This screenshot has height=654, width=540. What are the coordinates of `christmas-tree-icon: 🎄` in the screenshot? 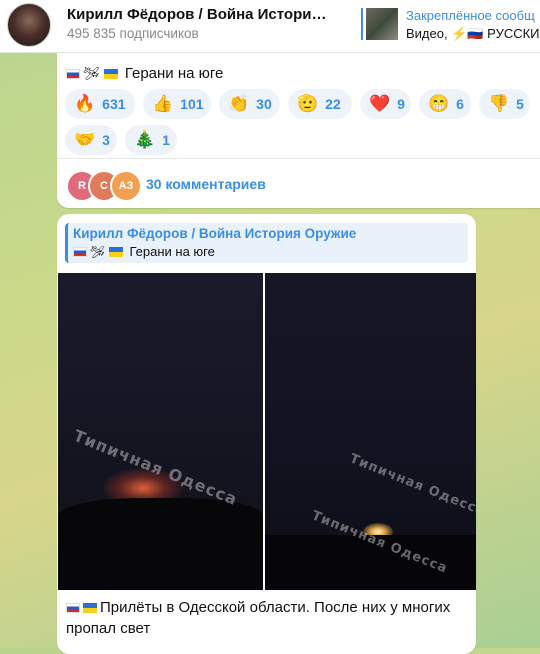 It's located at (145, 139).